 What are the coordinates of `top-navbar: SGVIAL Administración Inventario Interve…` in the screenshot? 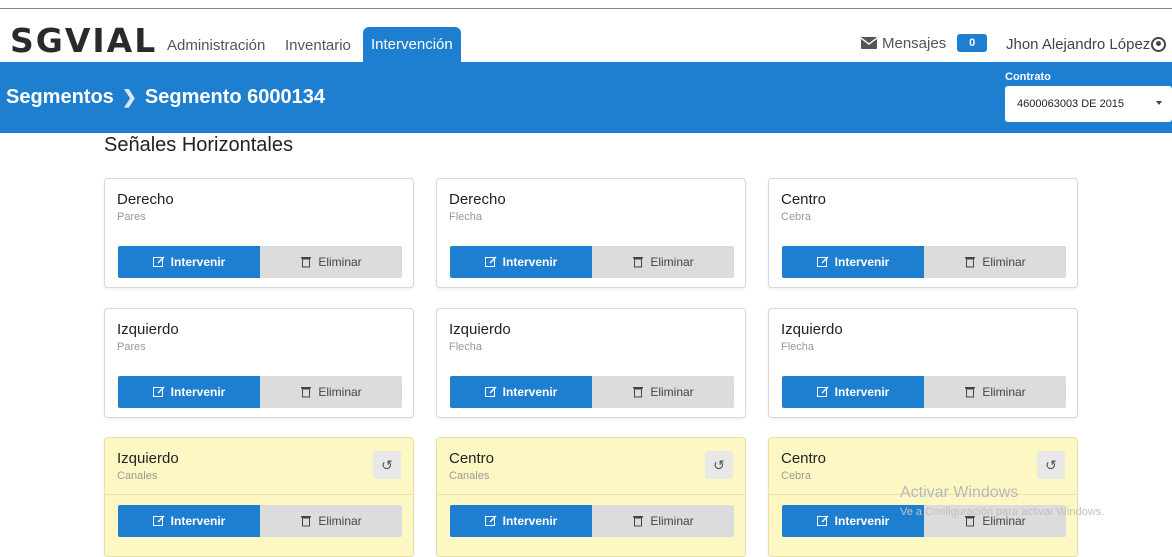 It's located at (586, 35).